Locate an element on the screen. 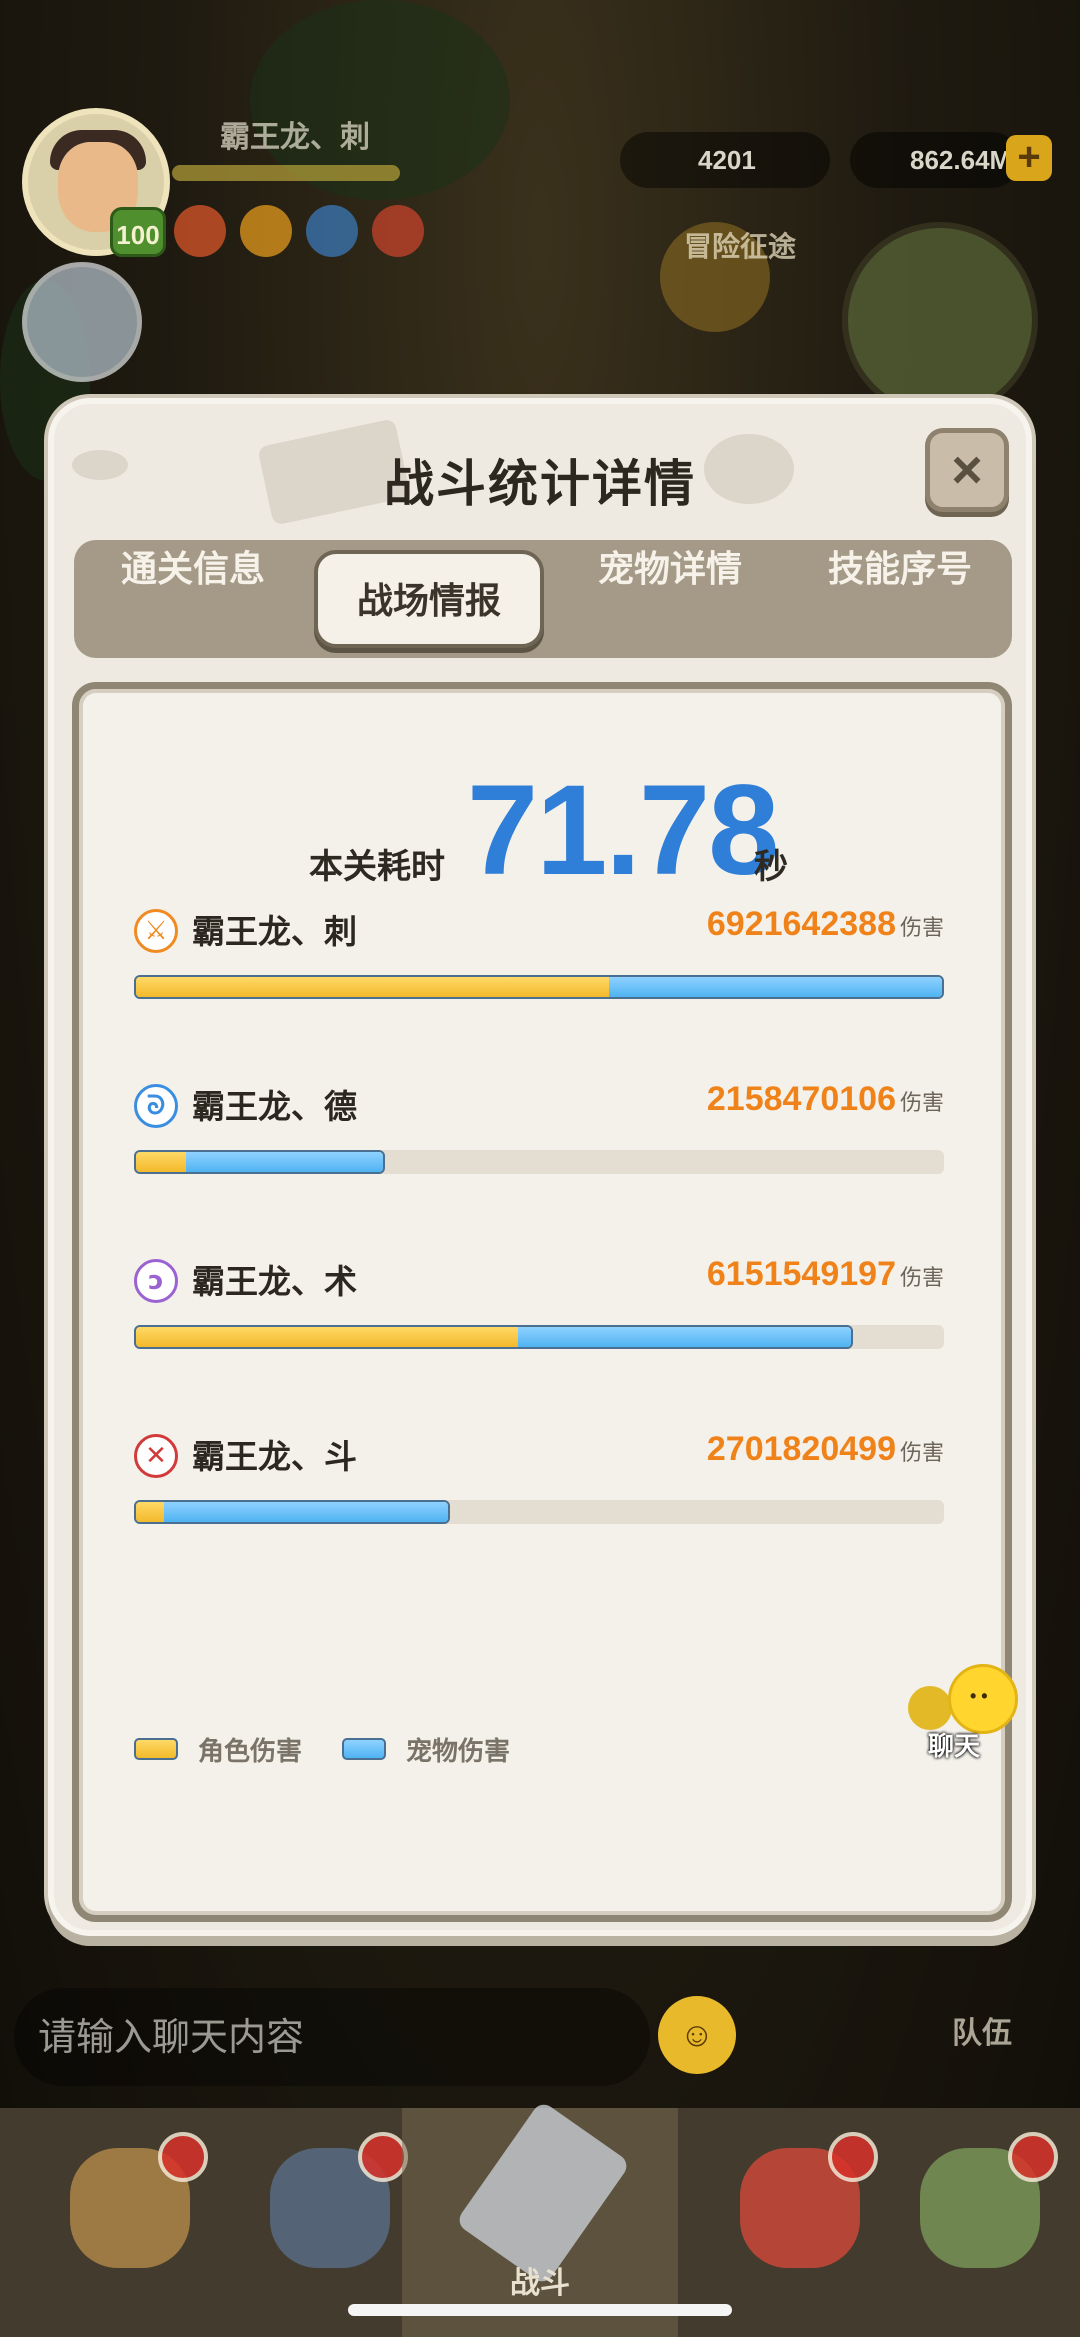 This screenshot has height=2337, width=1080. nav-item-battle: 战斗 is located at coordinates (540, 2218).